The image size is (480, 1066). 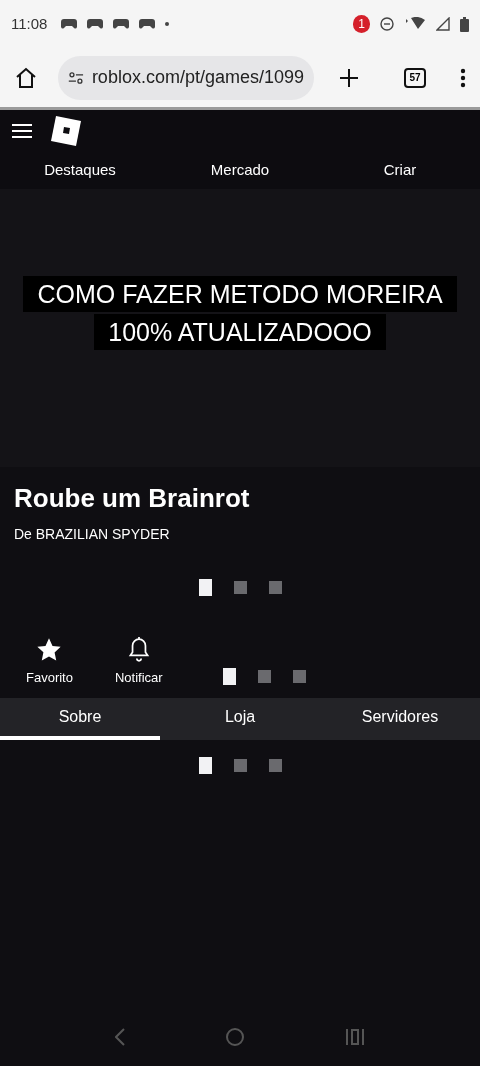 I want to click on tab: Loja, so click(x=240, y=718).